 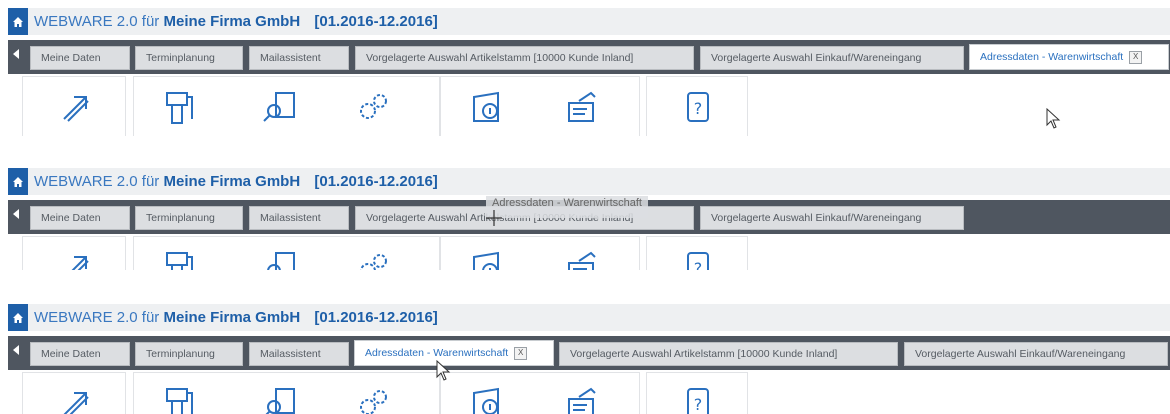 What do you see at coordinates (1053, 118) in the screenshot?
I see `mouse-pointer-icon` at bounding box center [1053, 118].